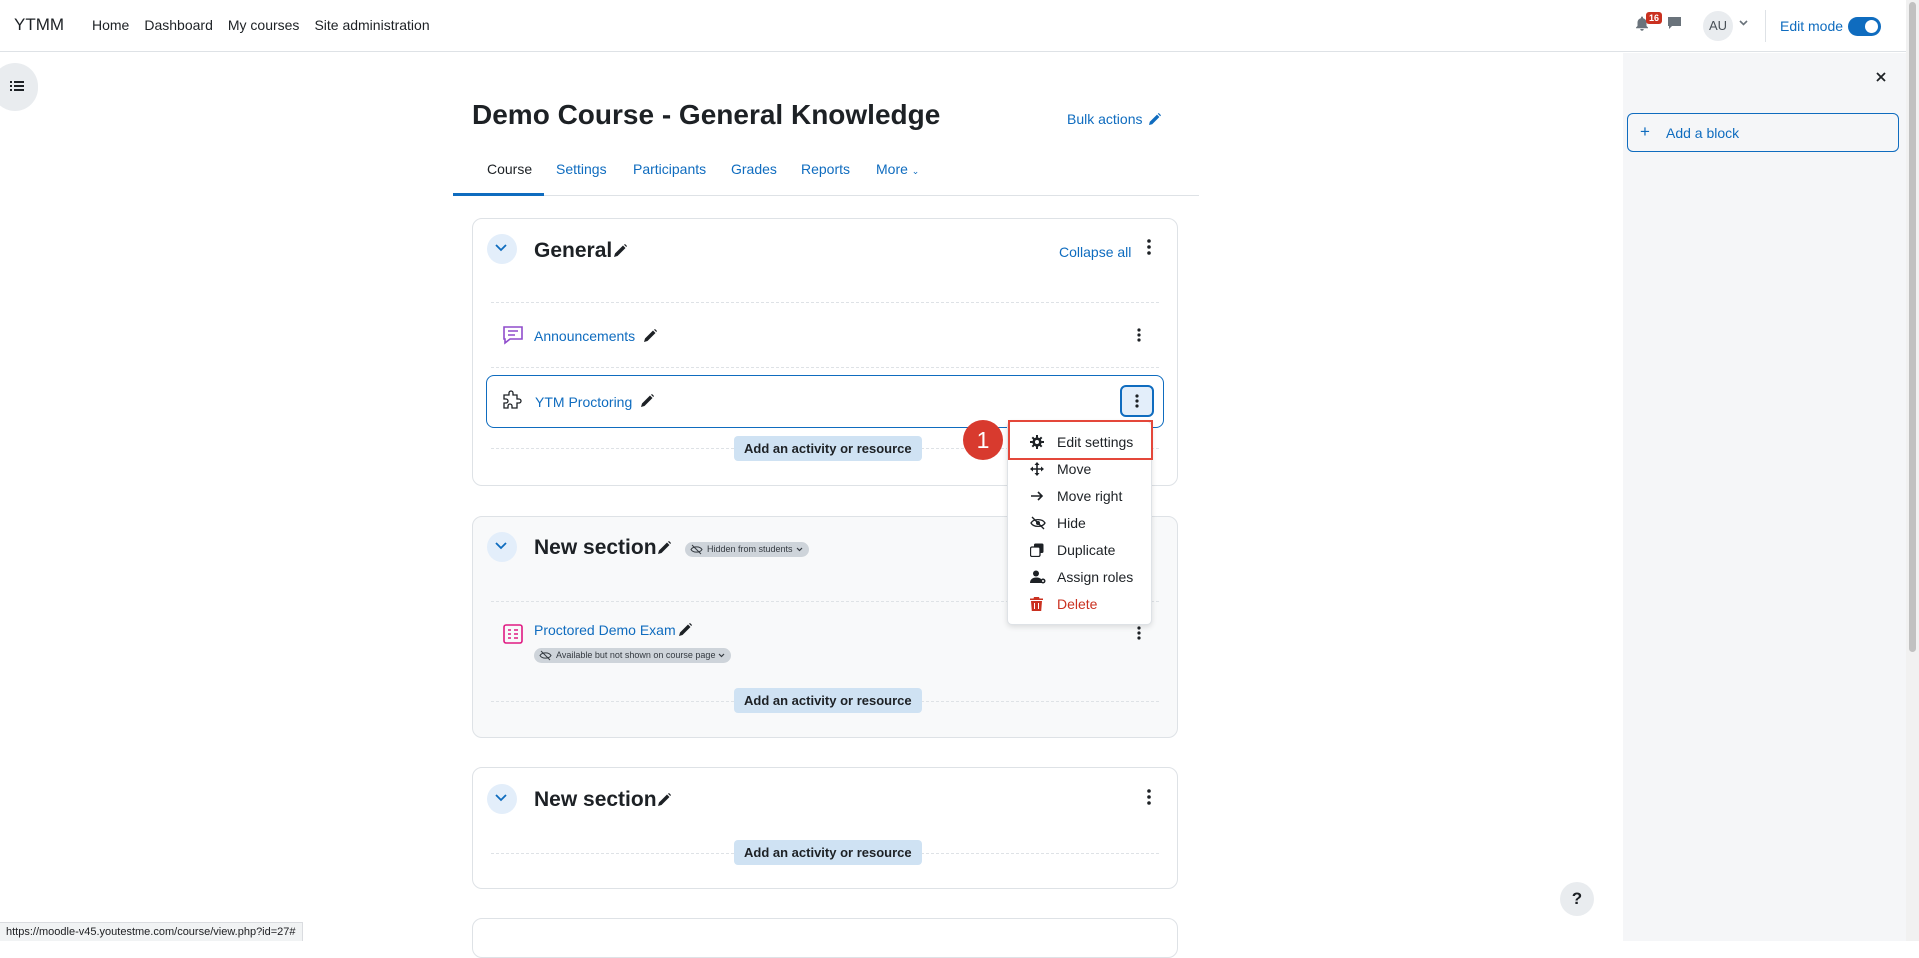 The height and width of the screenshot is (958, 1919). I want to click on menu-item-hide: Hide, so click(1080, 523).